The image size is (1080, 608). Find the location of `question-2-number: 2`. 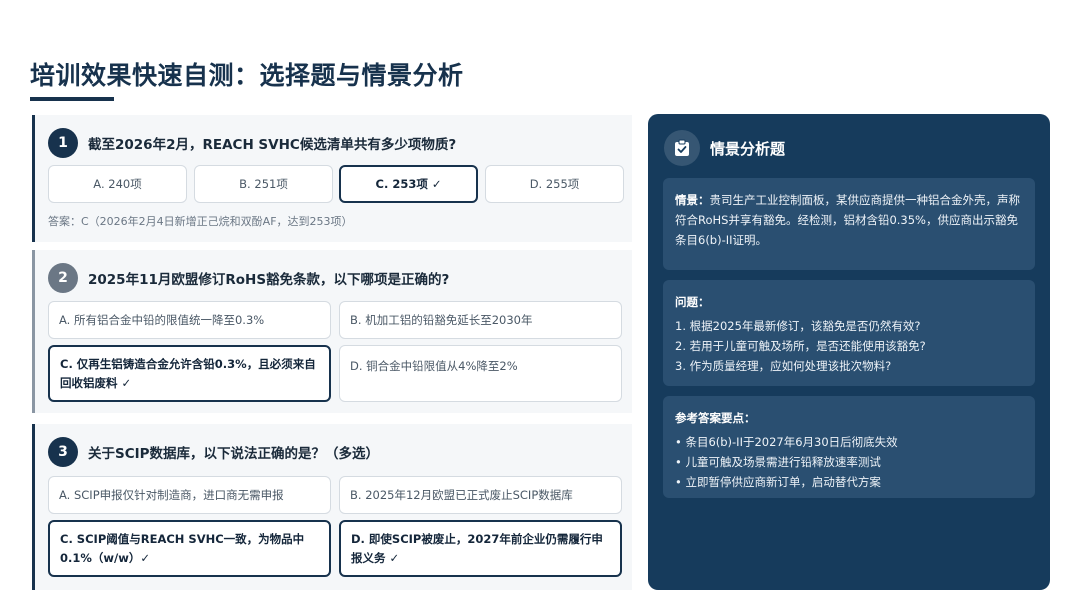

question-2-number: 2 is located at coordinates (63, 278).